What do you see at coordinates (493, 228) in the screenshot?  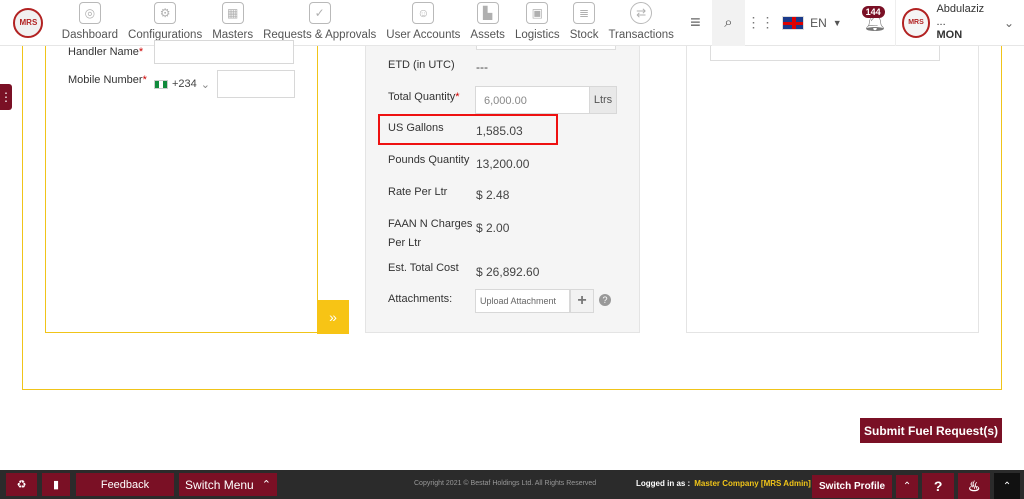 I see `faan-charges-value: $ 2.00` at bounding box center [493, 228].